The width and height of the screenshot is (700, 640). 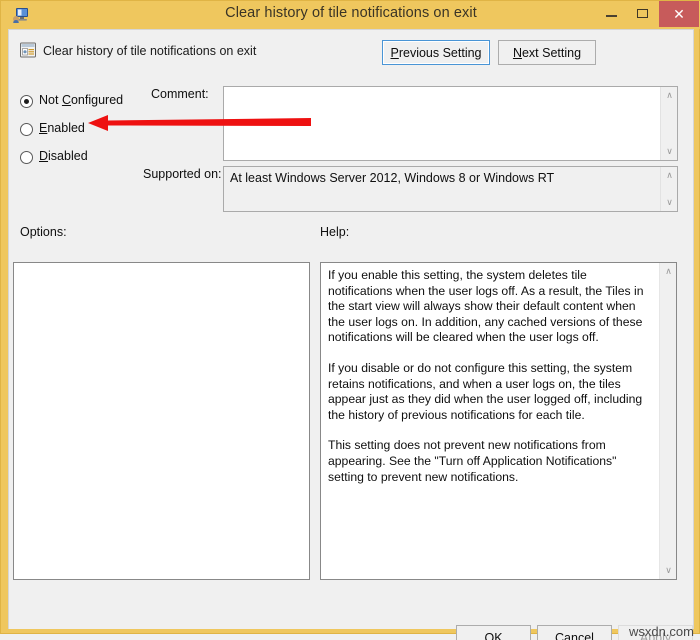 I want to click on previous-setting-button: Previous Setting, so click(x=436, y=52).